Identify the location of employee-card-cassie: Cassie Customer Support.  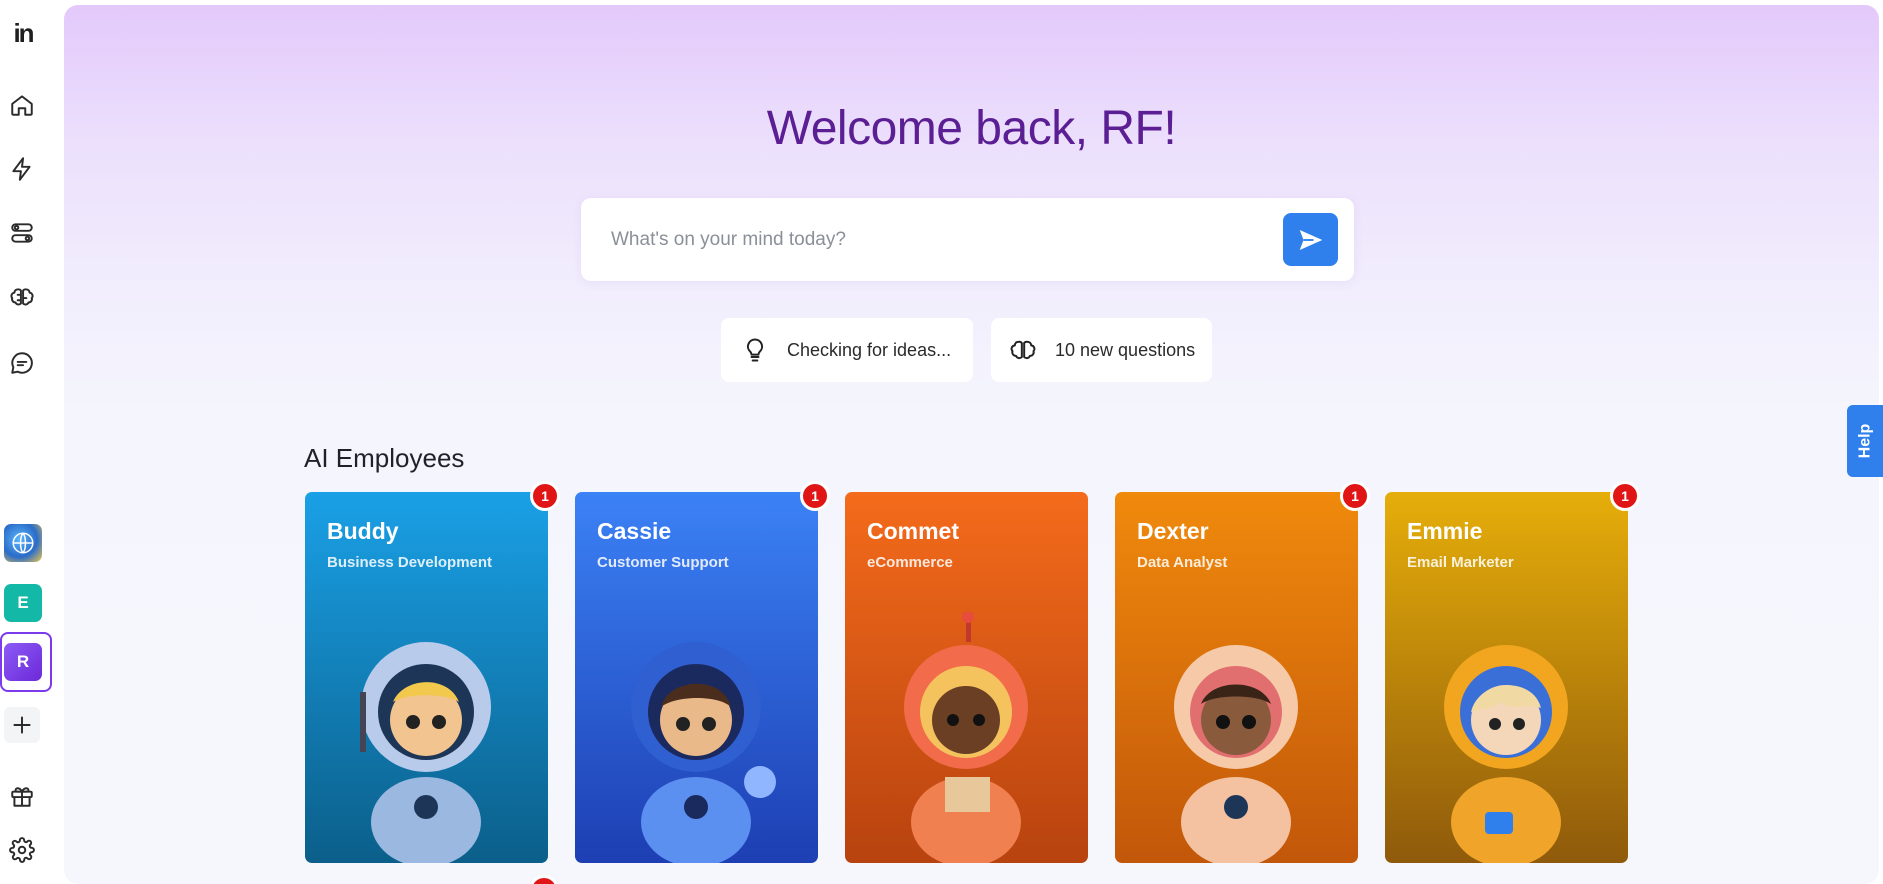
(696, 677).